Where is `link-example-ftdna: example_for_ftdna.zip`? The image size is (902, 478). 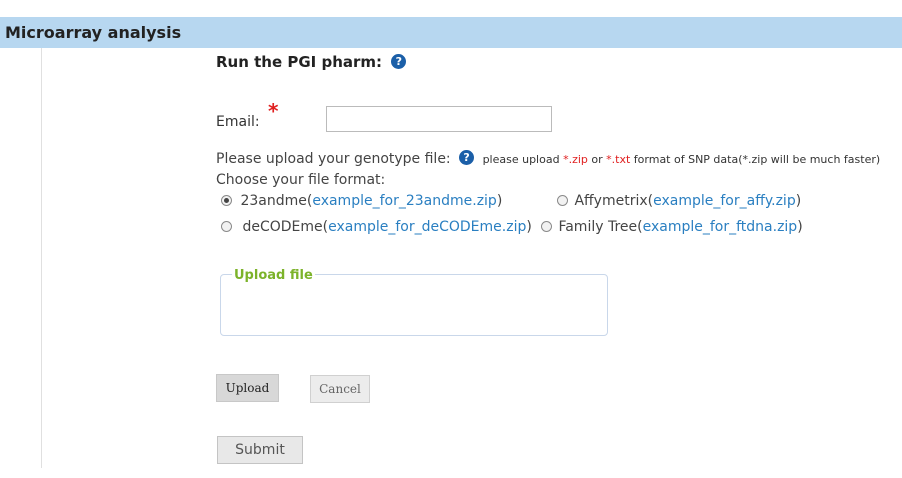 link-example-ftdna: example_for_ftdna.zip is located at coordinates (720, 227).